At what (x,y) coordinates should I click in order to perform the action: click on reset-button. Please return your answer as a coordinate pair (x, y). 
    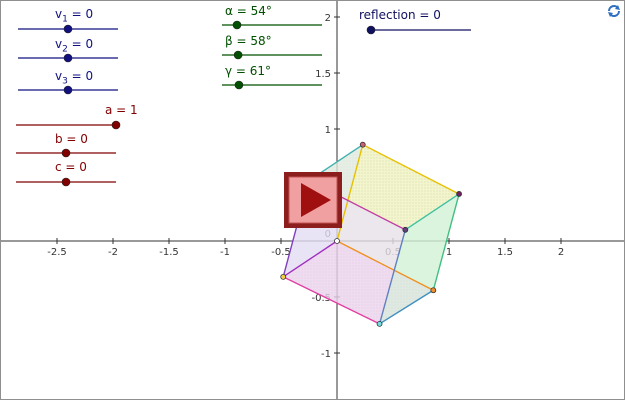
    Looking at the image, I should click on (614, 11).